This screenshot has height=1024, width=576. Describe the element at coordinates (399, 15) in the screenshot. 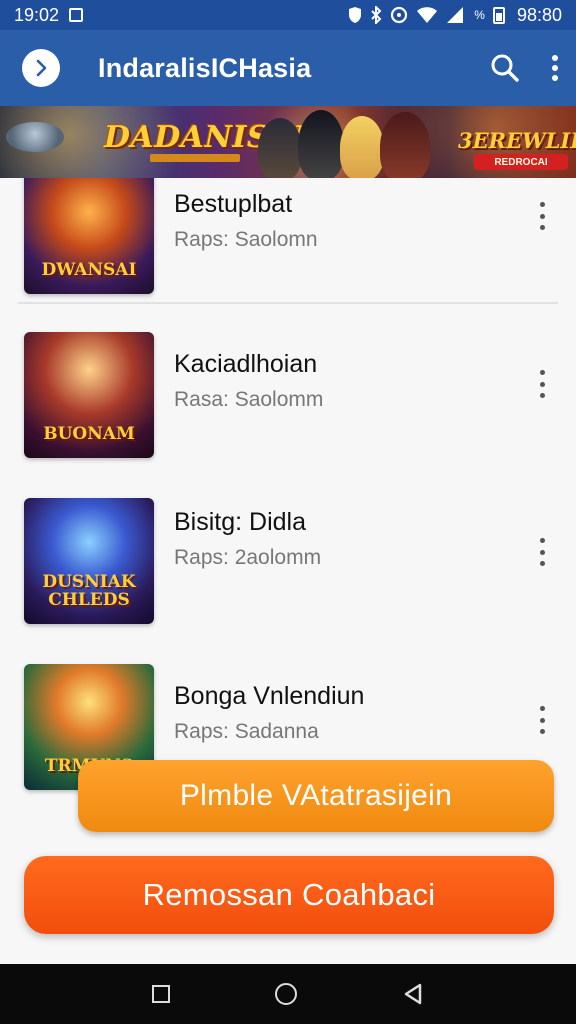

I see `alarm-icon` at that location.